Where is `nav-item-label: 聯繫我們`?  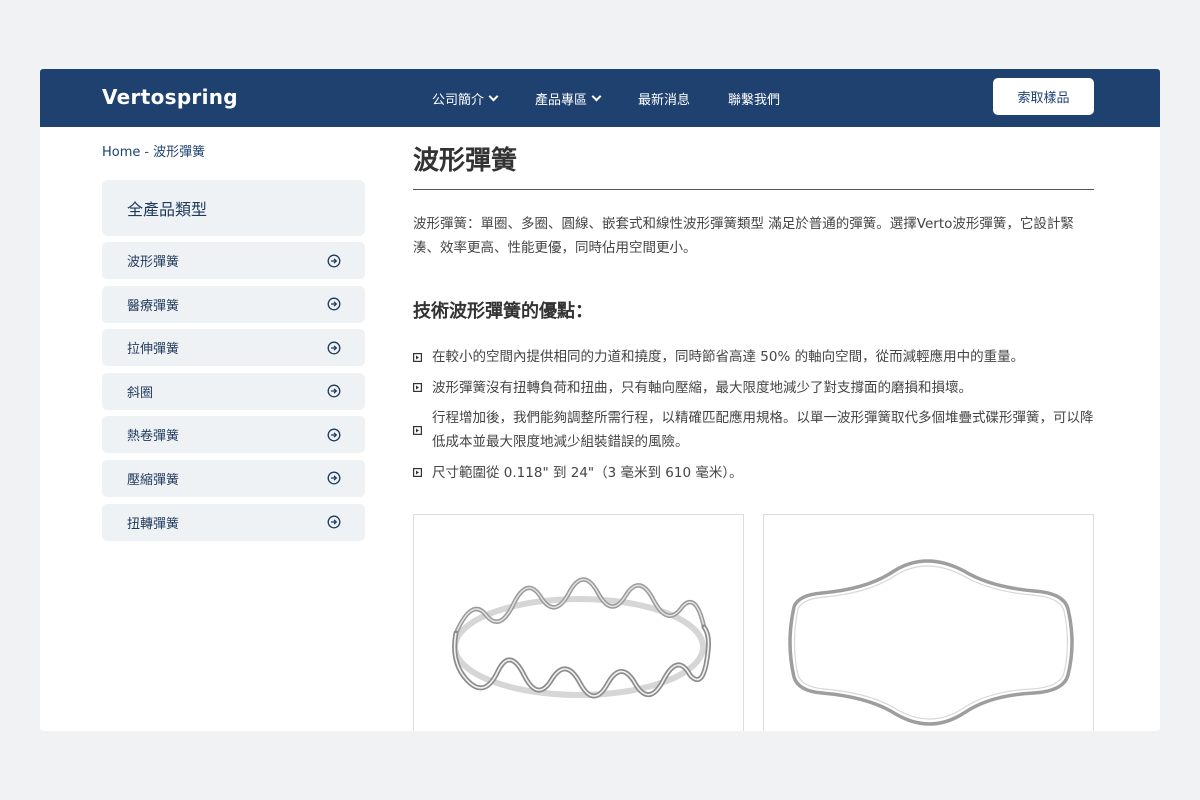 nav-item-label: 聯繫我們 is located at coordinates (754, 100).